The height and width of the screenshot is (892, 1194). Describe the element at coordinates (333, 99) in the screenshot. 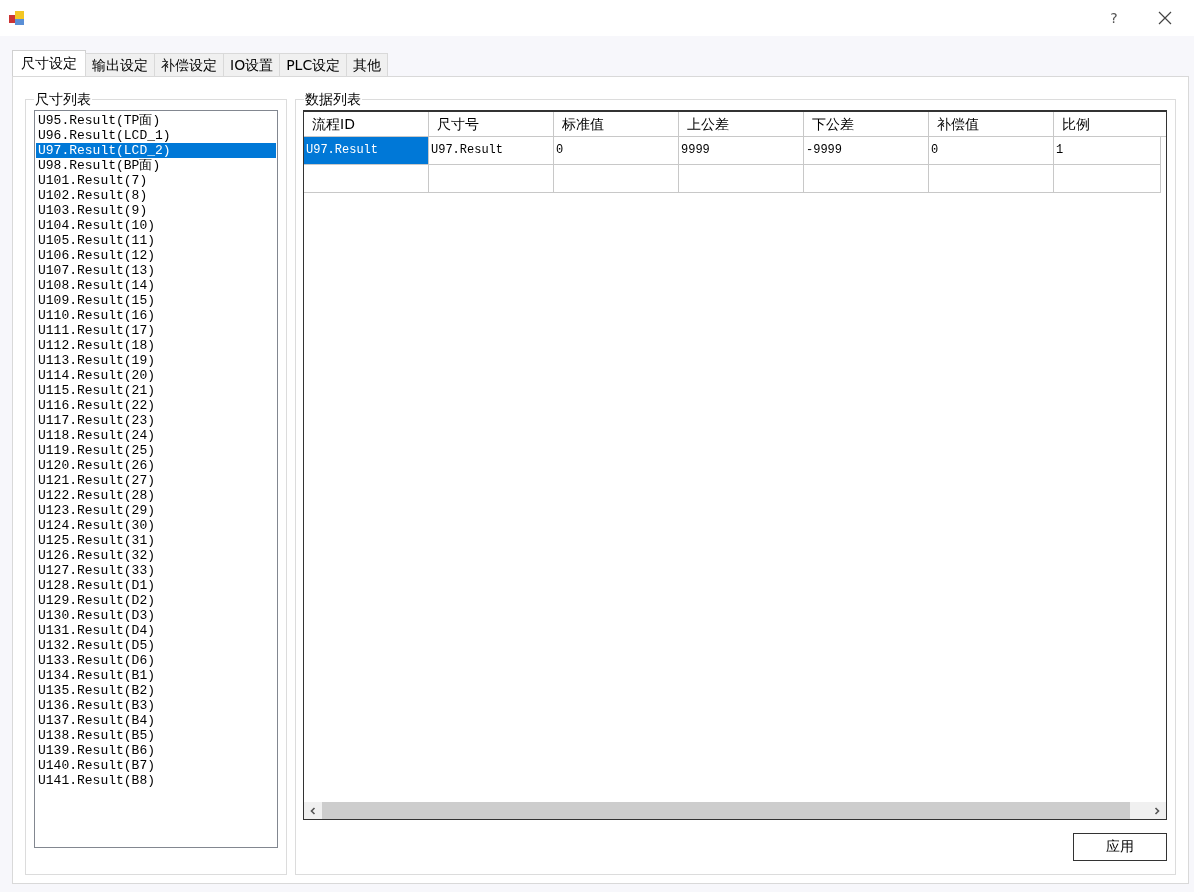

I see `group-title: 数据列表` at that location.